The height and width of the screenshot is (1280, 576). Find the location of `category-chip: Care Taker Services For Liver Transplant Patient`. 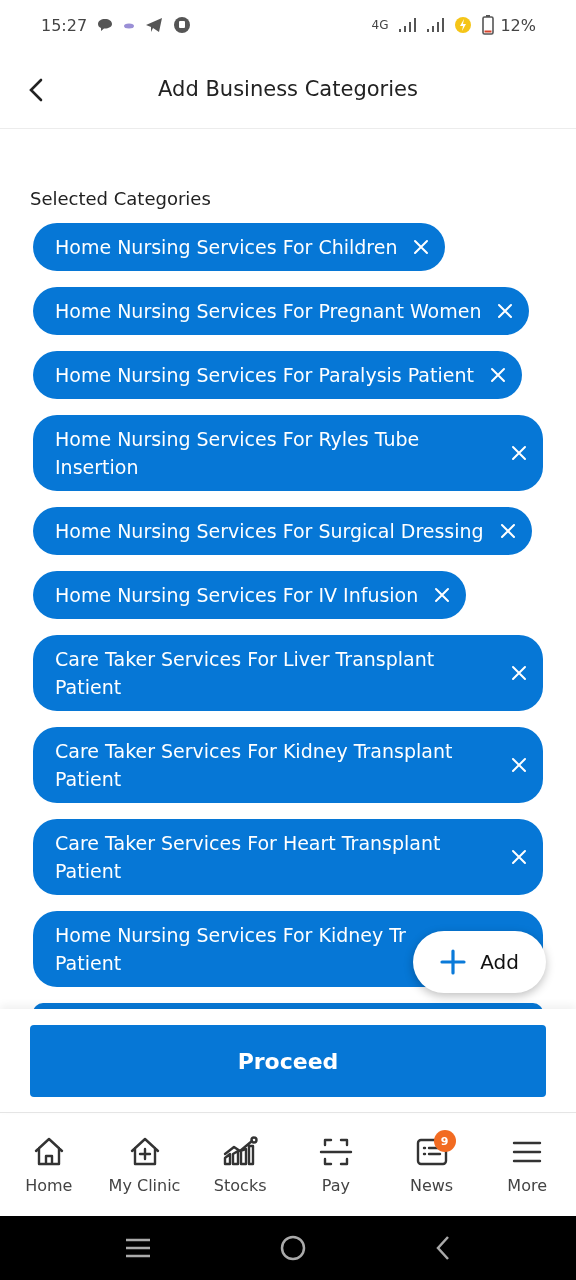

category-chip: Care Taker Services For Liver Transplant Patient is located at coordinates (288, 673).